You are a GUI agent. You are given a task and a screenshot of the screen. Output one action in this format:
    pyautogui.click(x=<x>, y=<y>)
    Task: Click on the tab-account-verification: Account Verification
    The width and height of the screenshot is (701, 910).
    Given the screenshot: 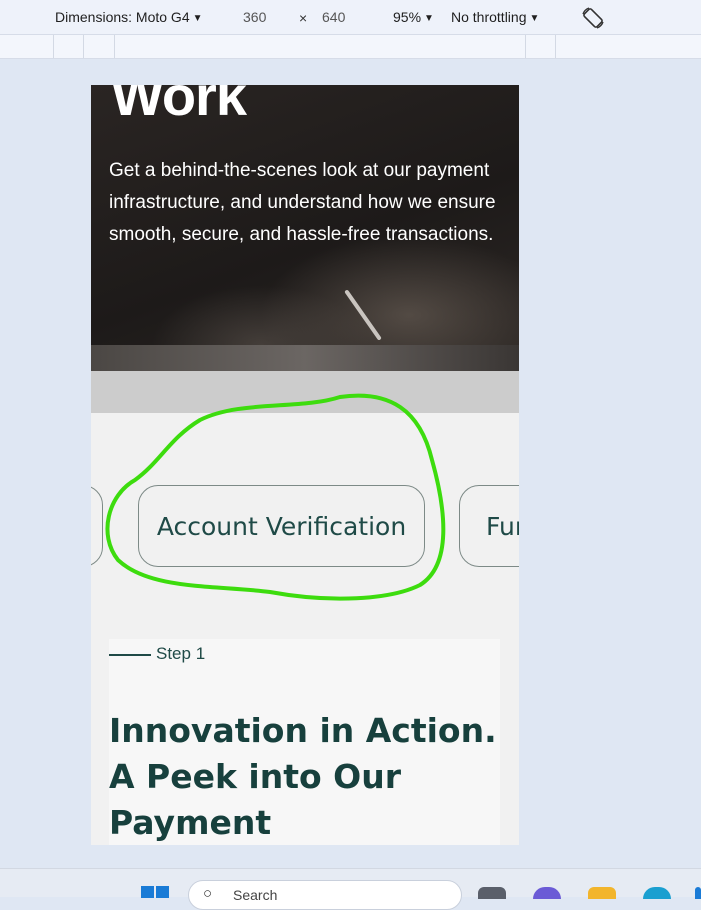 What is the action you would take?
    pyautogui.click(x=281, y=526)
    